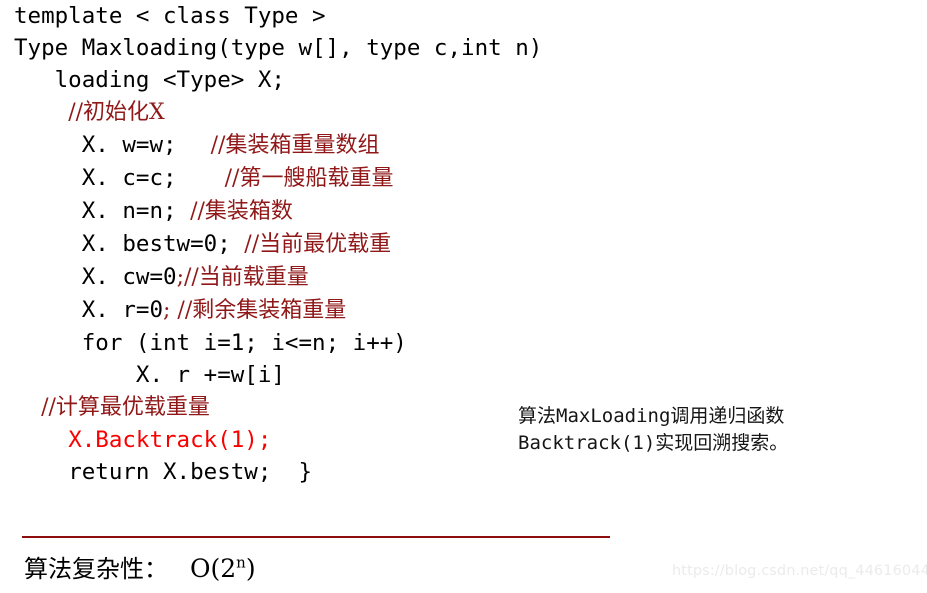 The height and width of the screenshot is (593, 927). What do you see at coordinates (122, 310) in the screenshot?
I see `code-token-code: X. r=0` at bounding box center [122, 310].